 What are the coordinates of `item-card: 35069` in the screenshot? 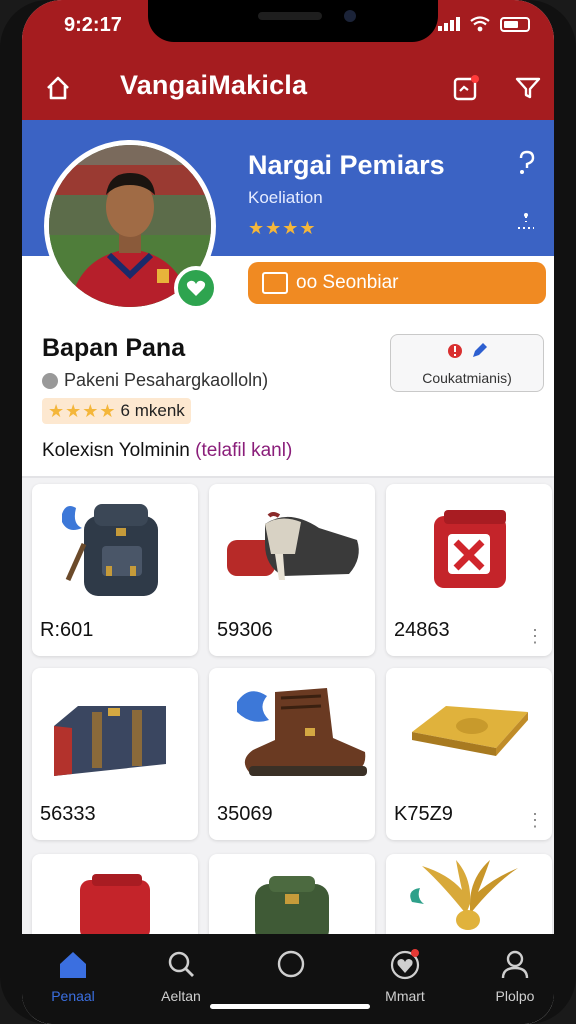 It's located at (292, 754).